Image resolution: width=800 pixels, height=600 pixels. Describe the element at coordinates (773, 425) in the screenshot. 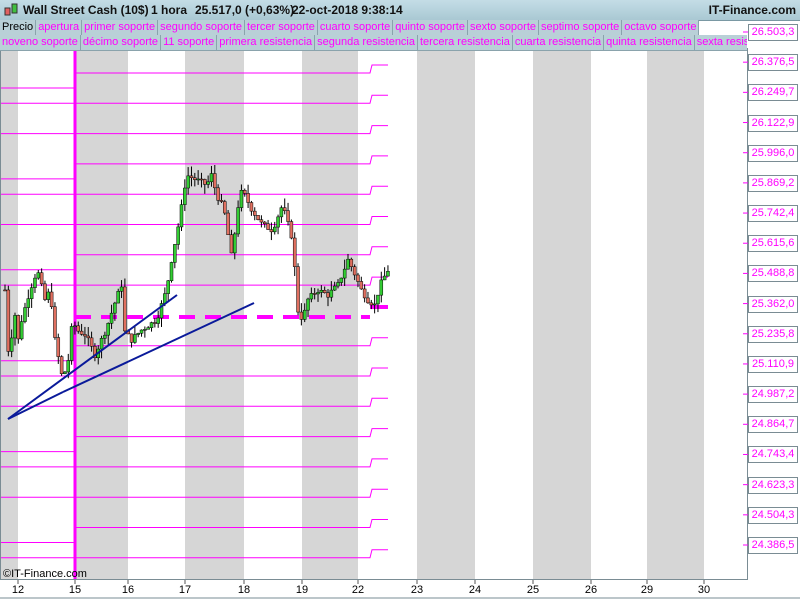

I see `y-tick-label: 24.864,7` at that location.